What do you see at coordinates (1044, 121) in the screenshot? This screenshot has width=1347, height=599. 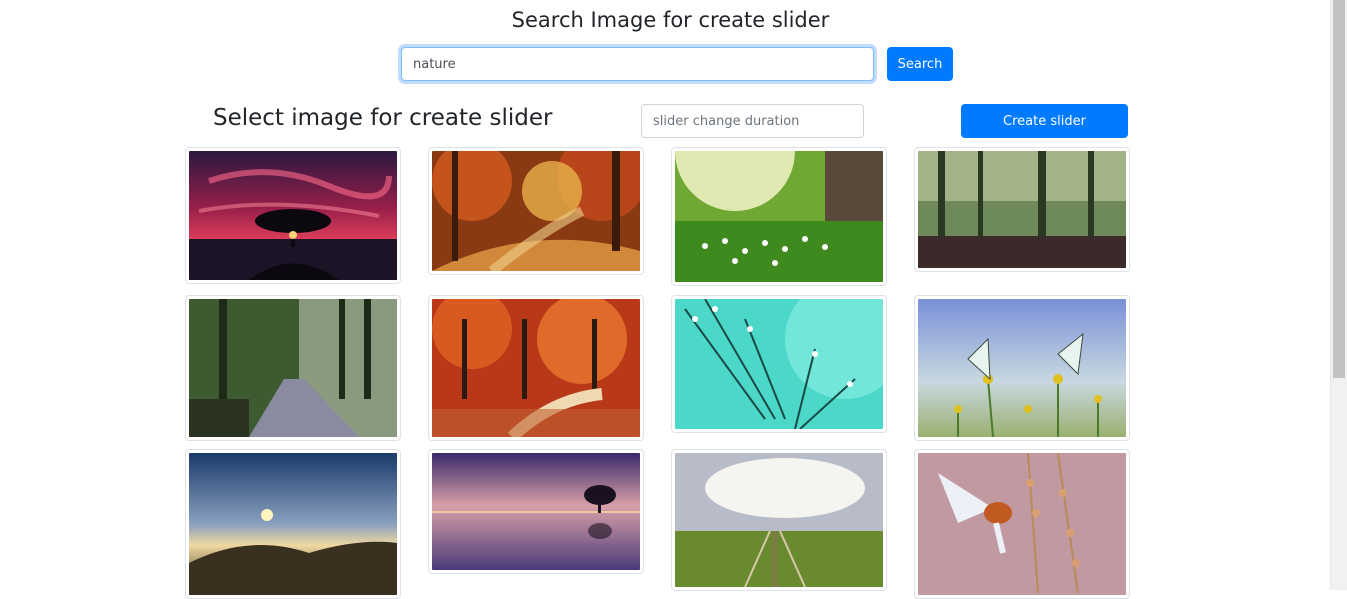 I see `create-slider-button: Create slider` at bounding box center [1044, 121].